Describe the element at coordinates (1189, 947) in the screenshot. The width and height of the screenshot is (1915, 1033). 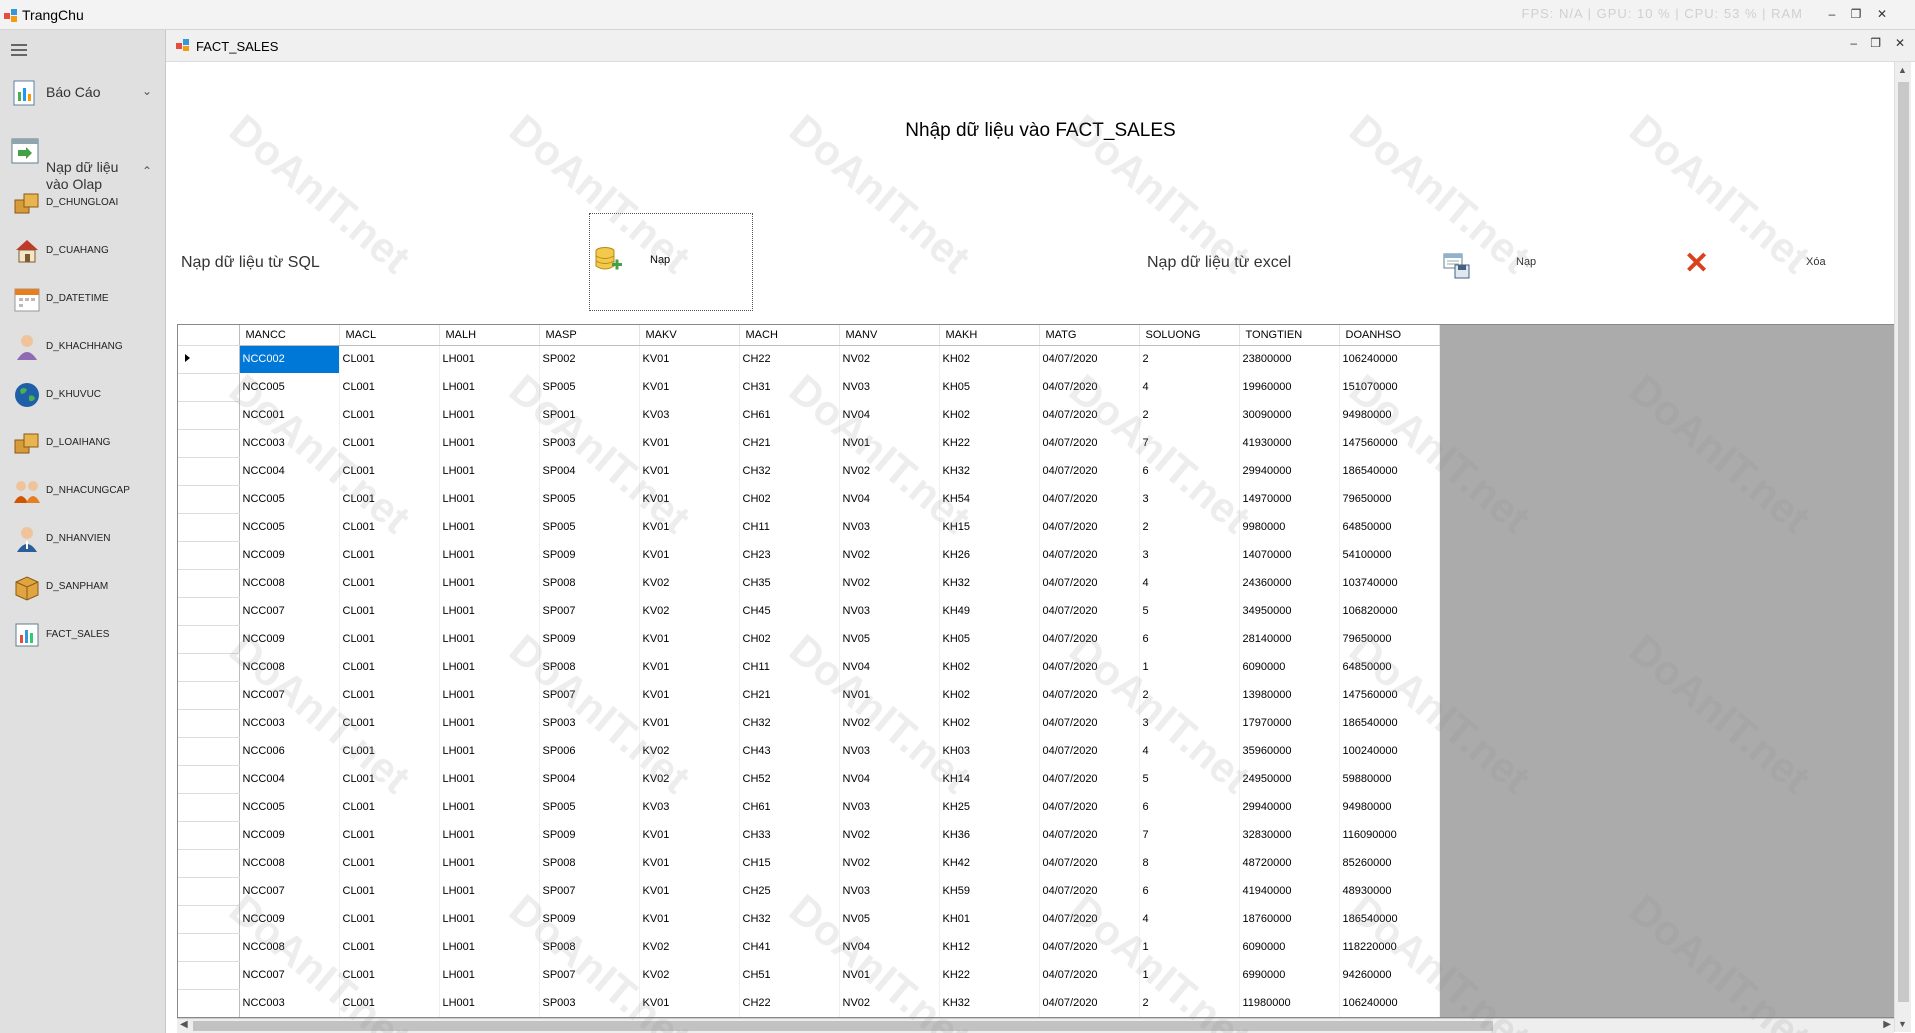
I see `table-cell: 1` at that location.